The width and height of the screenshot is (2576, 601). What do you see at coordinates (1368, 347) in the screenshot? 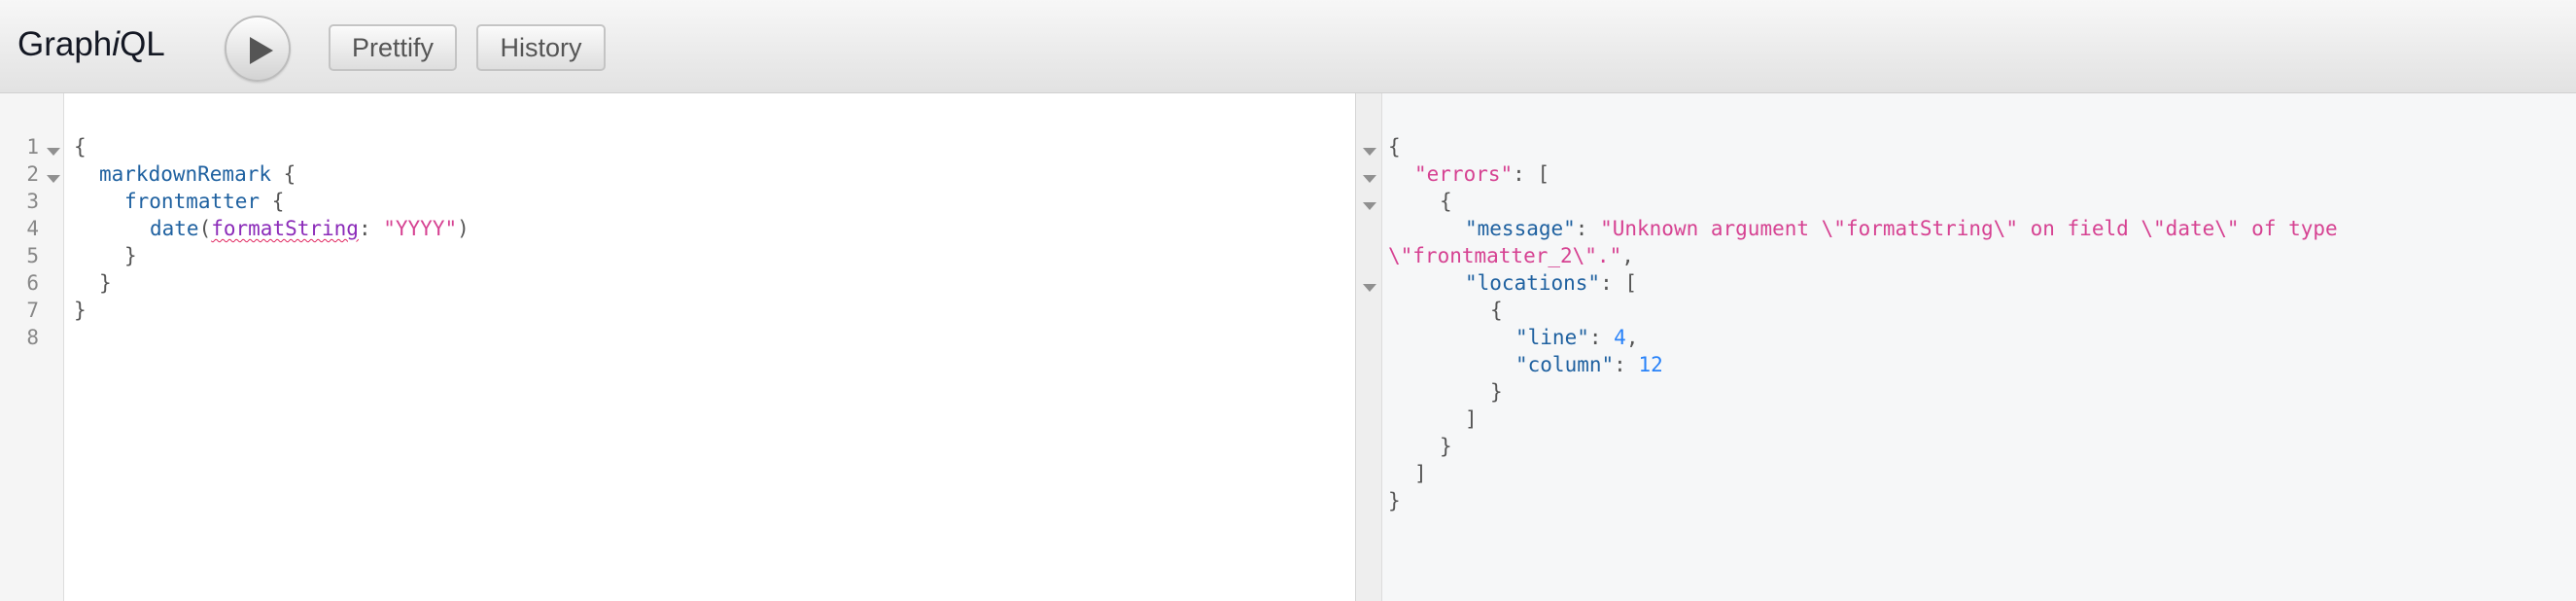
I see `pane-divider` at bounding box center [1368, 347].